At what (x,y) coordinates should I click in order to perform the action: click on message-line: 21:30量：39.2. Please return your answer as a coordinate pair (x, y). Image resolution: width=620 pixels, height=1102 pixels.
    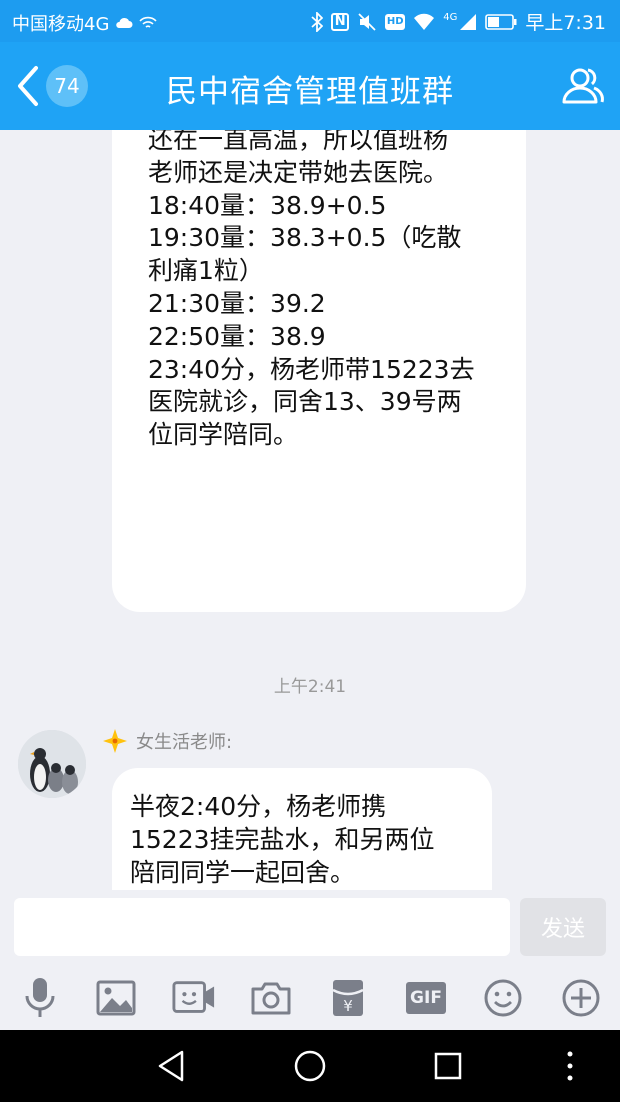
    Looking at the image, I should click on (237, 303).